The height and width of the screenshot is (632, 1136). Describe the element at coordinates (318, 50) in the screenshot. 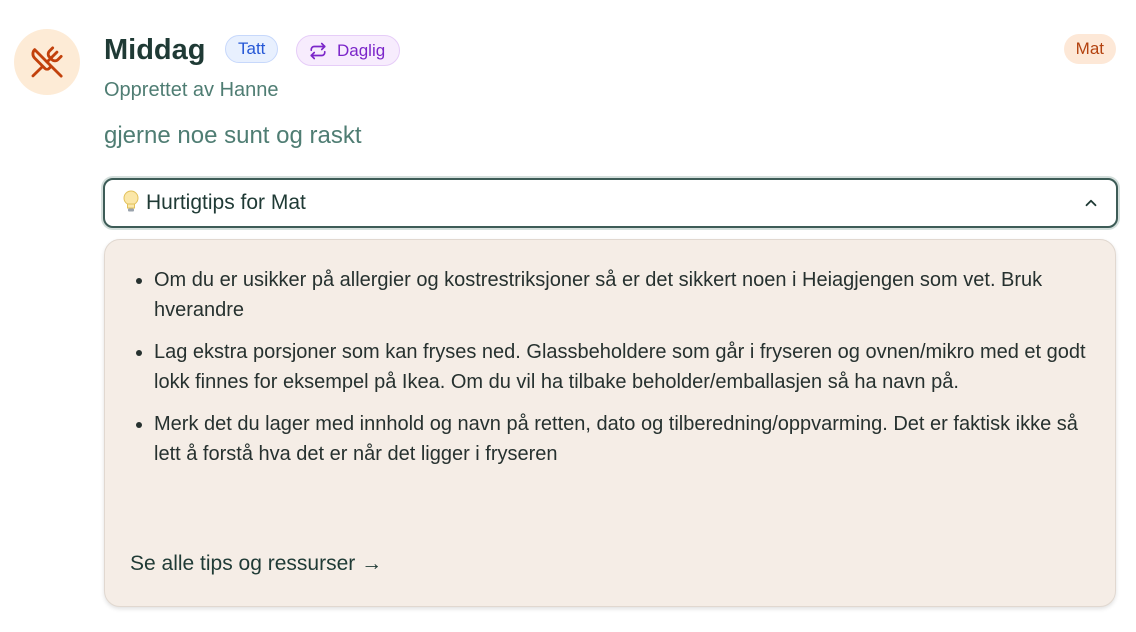

I see `repeat-icon` at that location.